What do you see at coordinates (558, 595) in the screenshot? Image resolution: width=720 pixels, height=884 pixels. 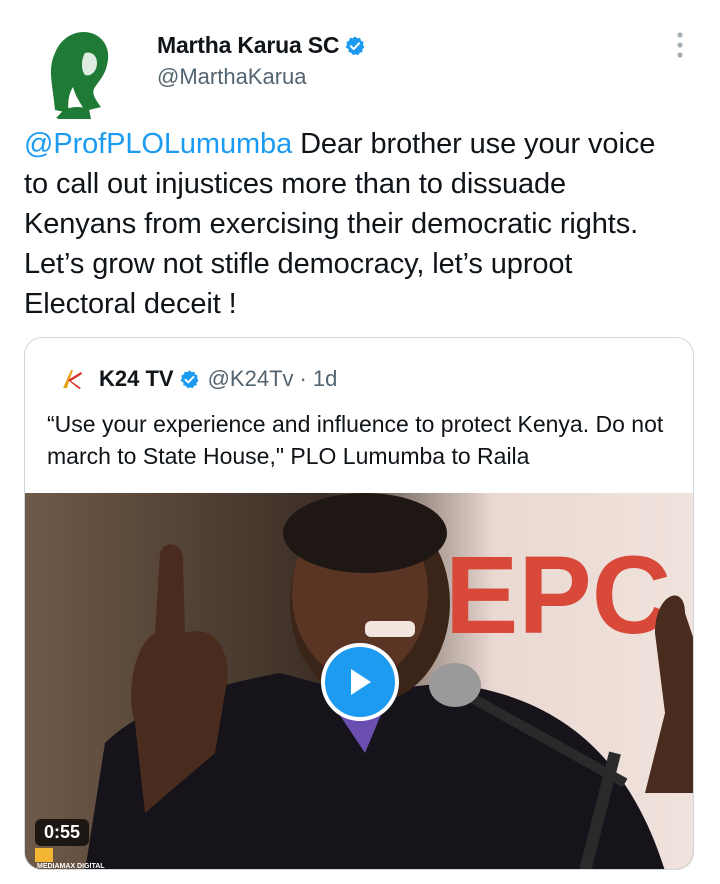 I see `banner-text: EPC` at bounding box center [558, 595].